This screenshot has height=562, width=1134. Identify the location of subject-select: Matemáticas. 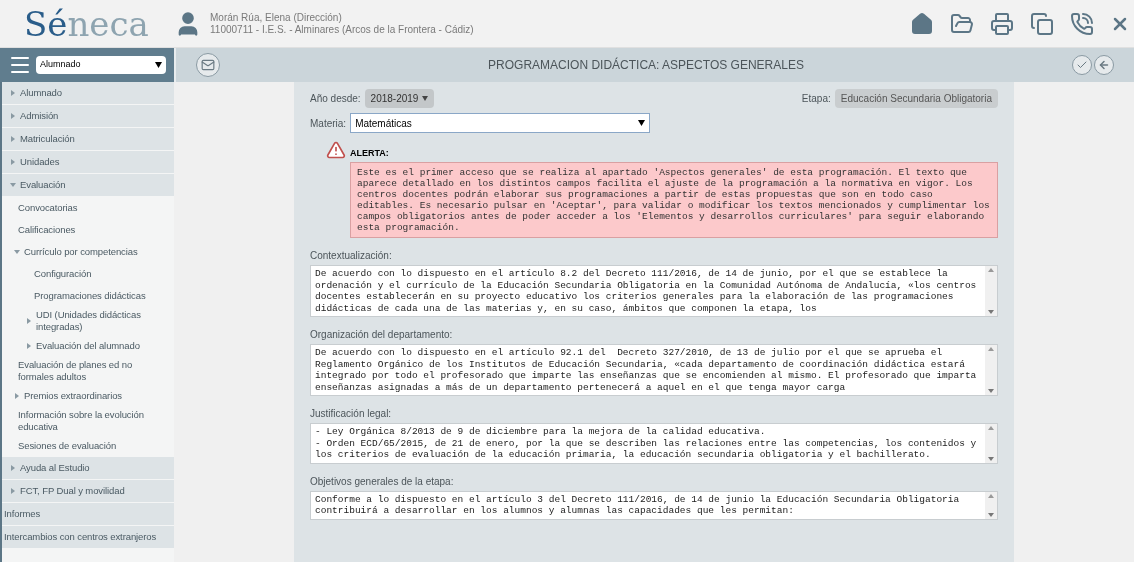
(500, 123).